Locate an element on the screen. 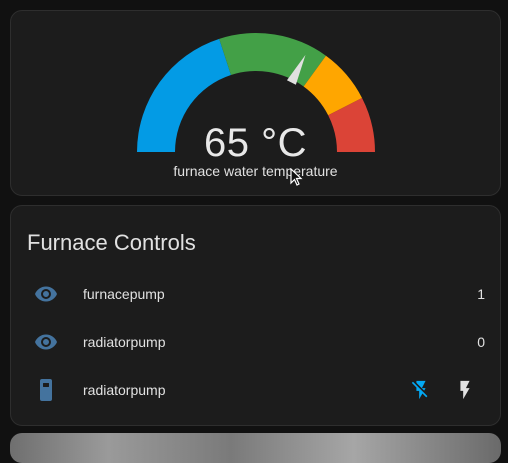 The image size is (508, 463). entity-row-furnacepump: furnacepump 1 is located at coordinates (255, 294).